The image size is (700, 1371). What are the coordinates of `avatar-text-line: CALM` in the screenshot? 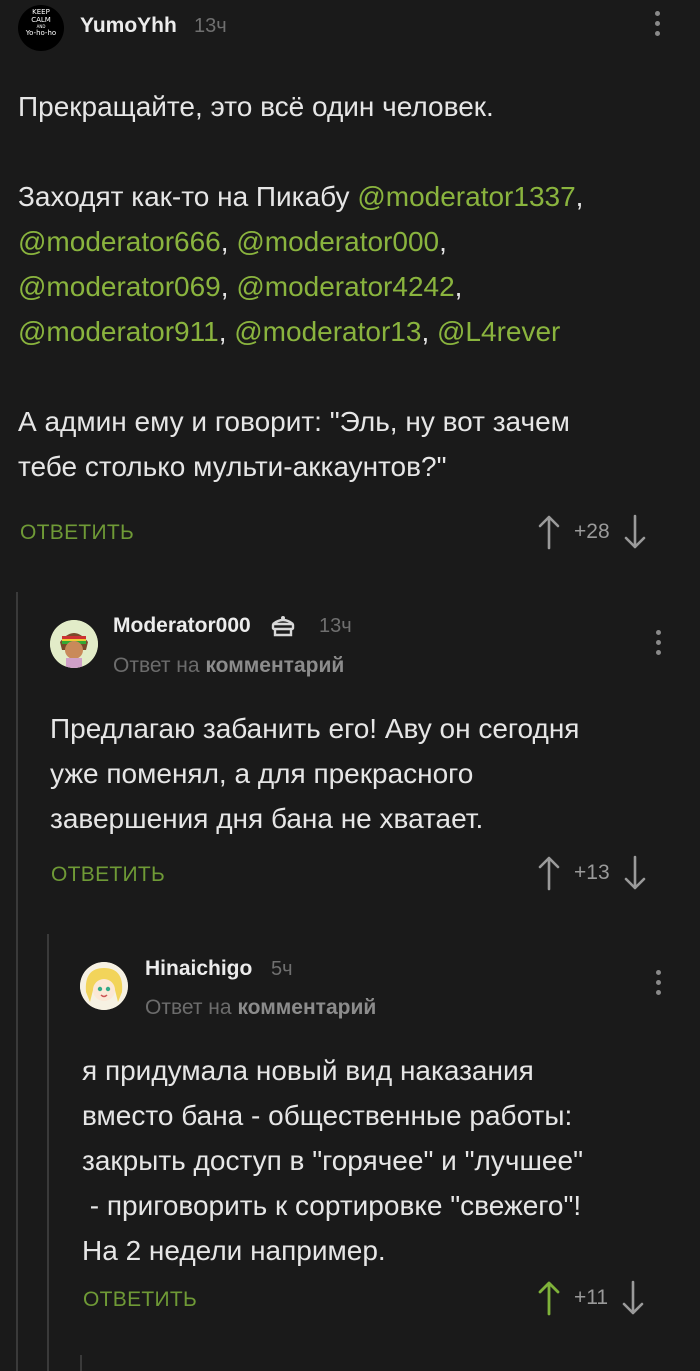 It's located at (41, 20).